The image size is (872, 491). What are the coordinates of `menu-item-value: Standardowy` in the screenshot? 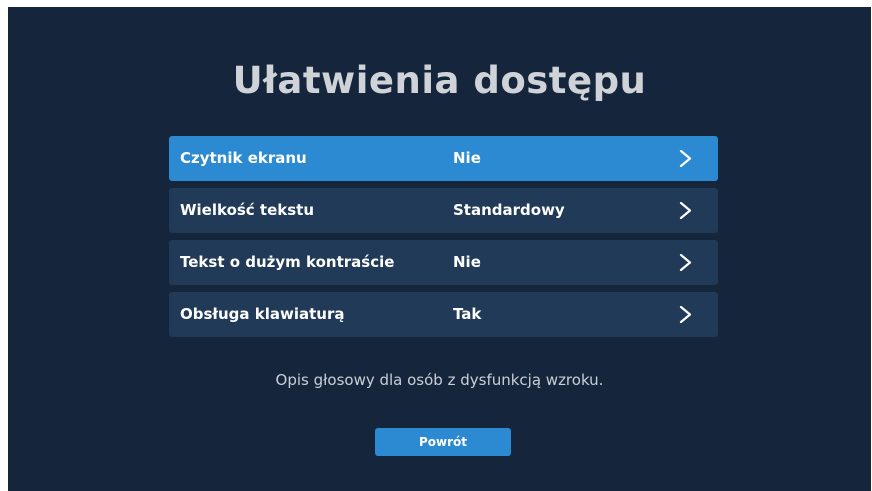 It's located at (509, 210).